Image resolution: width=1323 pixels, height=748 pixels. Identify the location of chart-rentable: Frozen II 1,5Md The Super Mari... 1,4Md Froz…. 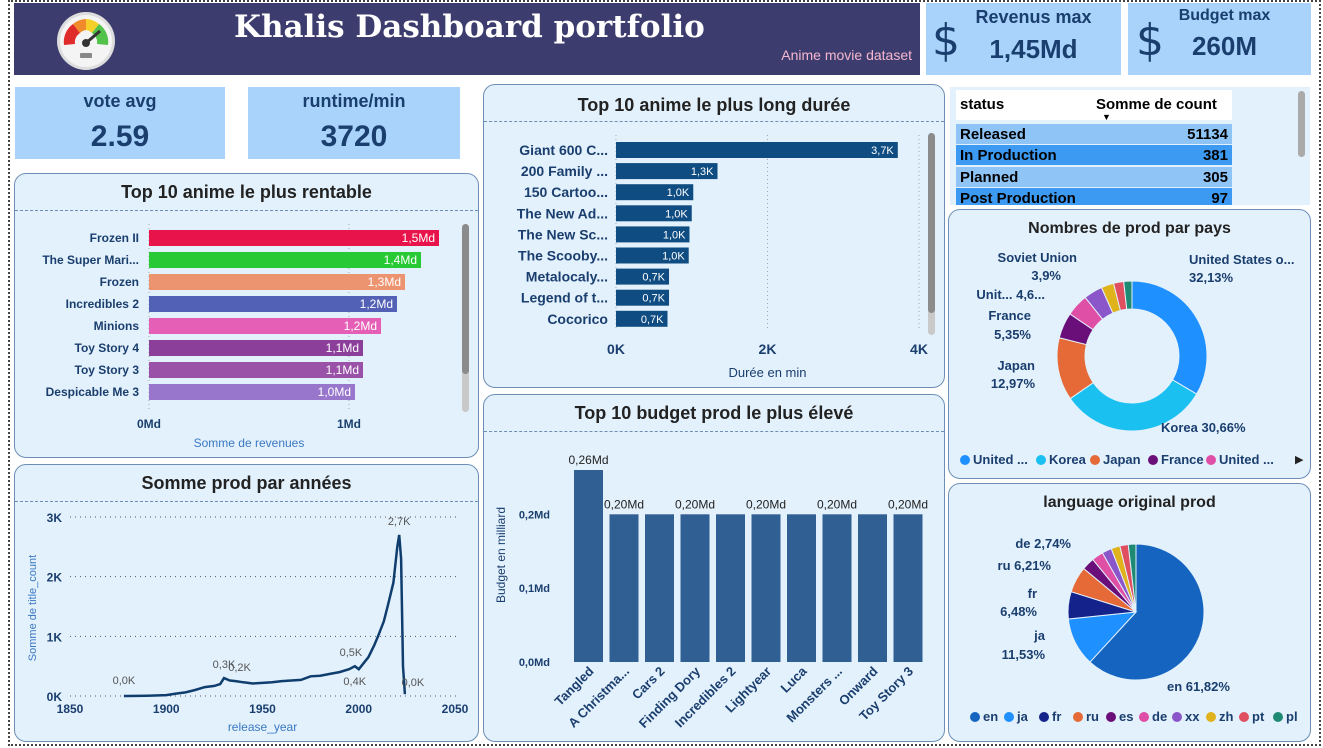
(240, 337).